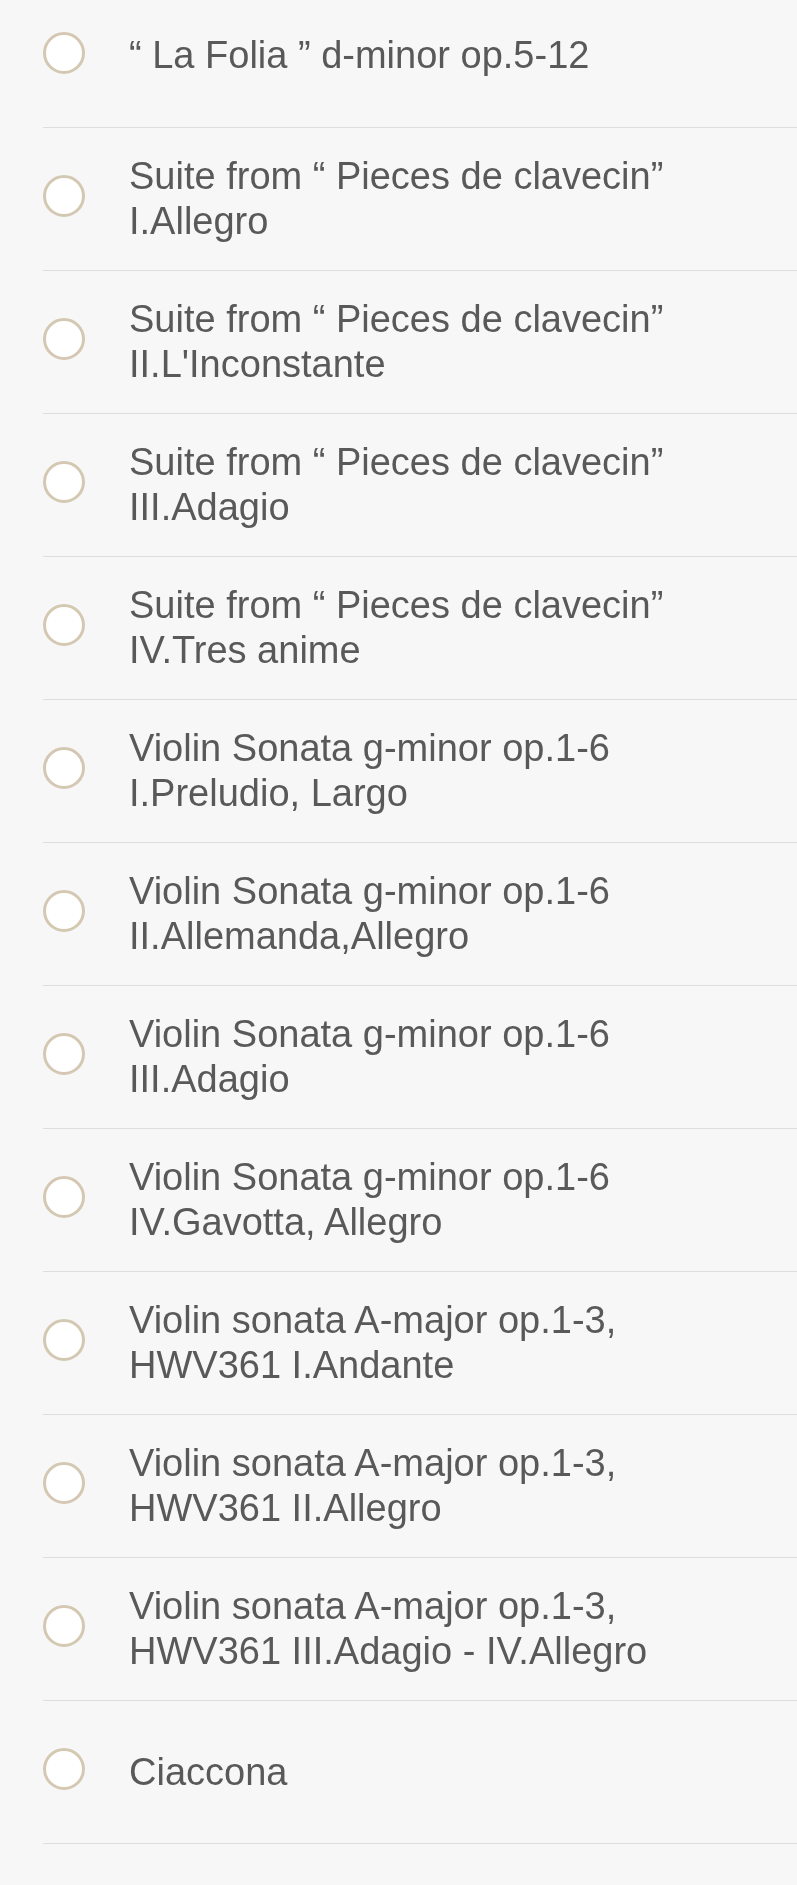 This screenshot has height=1885, width=797. Describe the element at coordinates (396, 628) in the screenshot. I see `track-title: Suite from “ Pieces de clavecin” IV.Tres anime` at that location.